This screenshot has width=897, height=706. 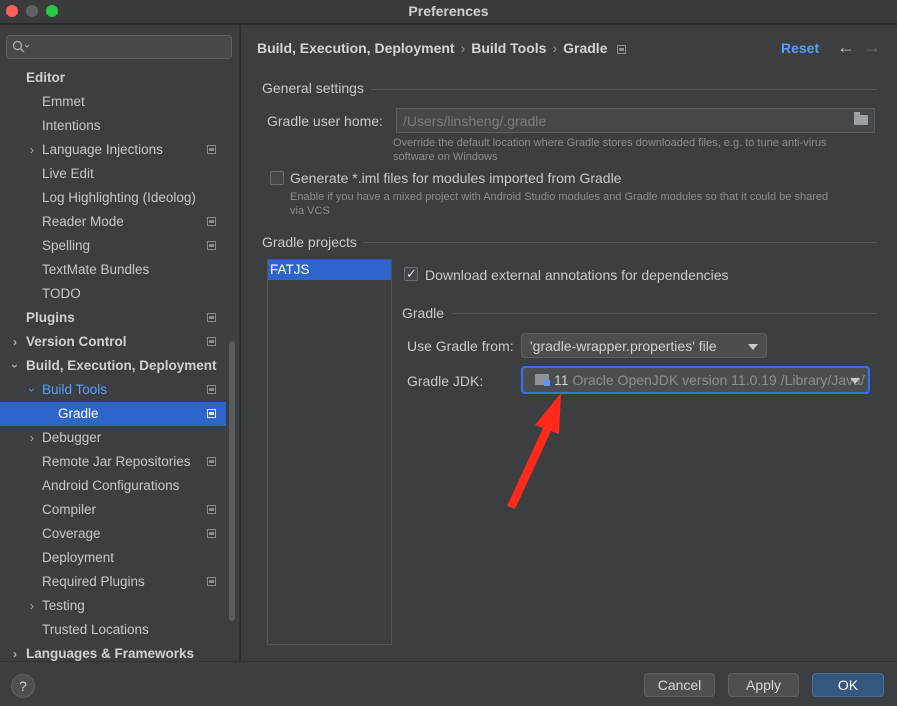 What do you see at coordinates (679, 685) in the screenshot?
I see `cancel-button: Cancel` at bounding box center [679, 685].